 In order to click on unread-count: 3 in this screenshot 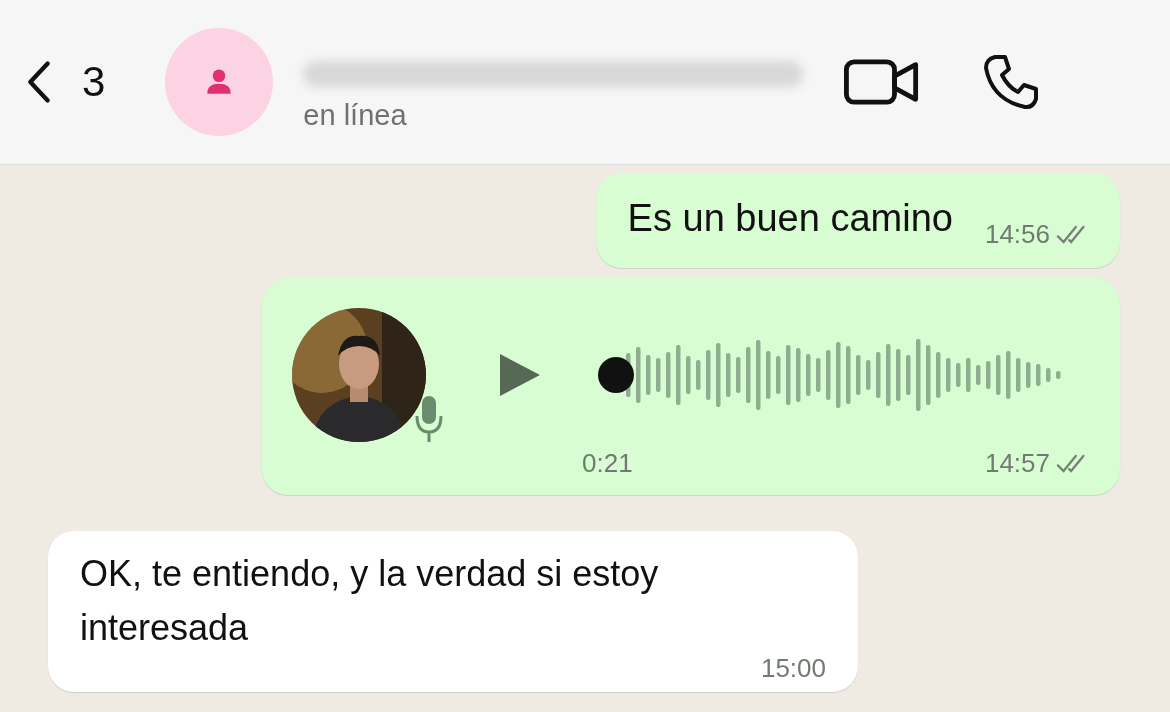, I will do `click(94, 82)`.